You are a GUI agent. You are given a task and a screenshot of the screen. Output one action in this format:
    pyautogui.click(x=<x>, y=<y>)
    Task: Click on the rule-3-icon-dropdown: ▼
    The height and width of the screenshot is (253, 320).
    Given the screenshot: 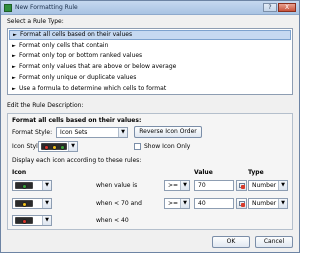 What is the action you would take?
    pyautogui.click(x=32, y=220)
    